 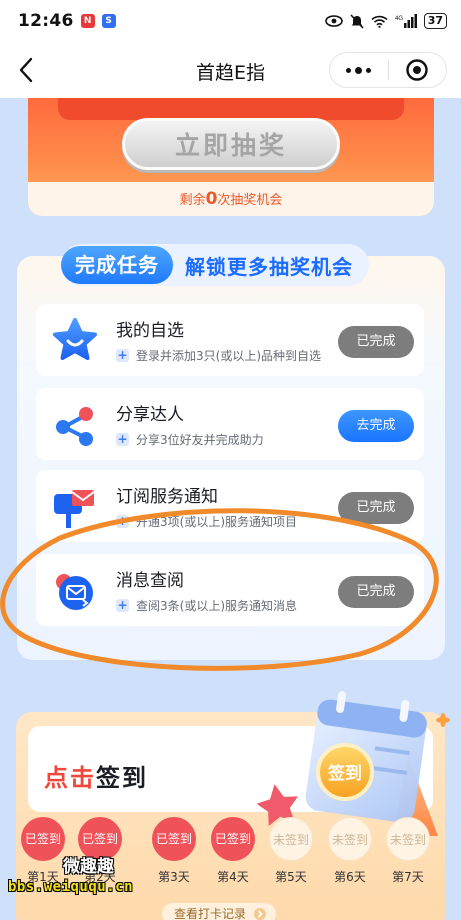 I want to click on mini-program-capsule, so click(x=388, y=70).